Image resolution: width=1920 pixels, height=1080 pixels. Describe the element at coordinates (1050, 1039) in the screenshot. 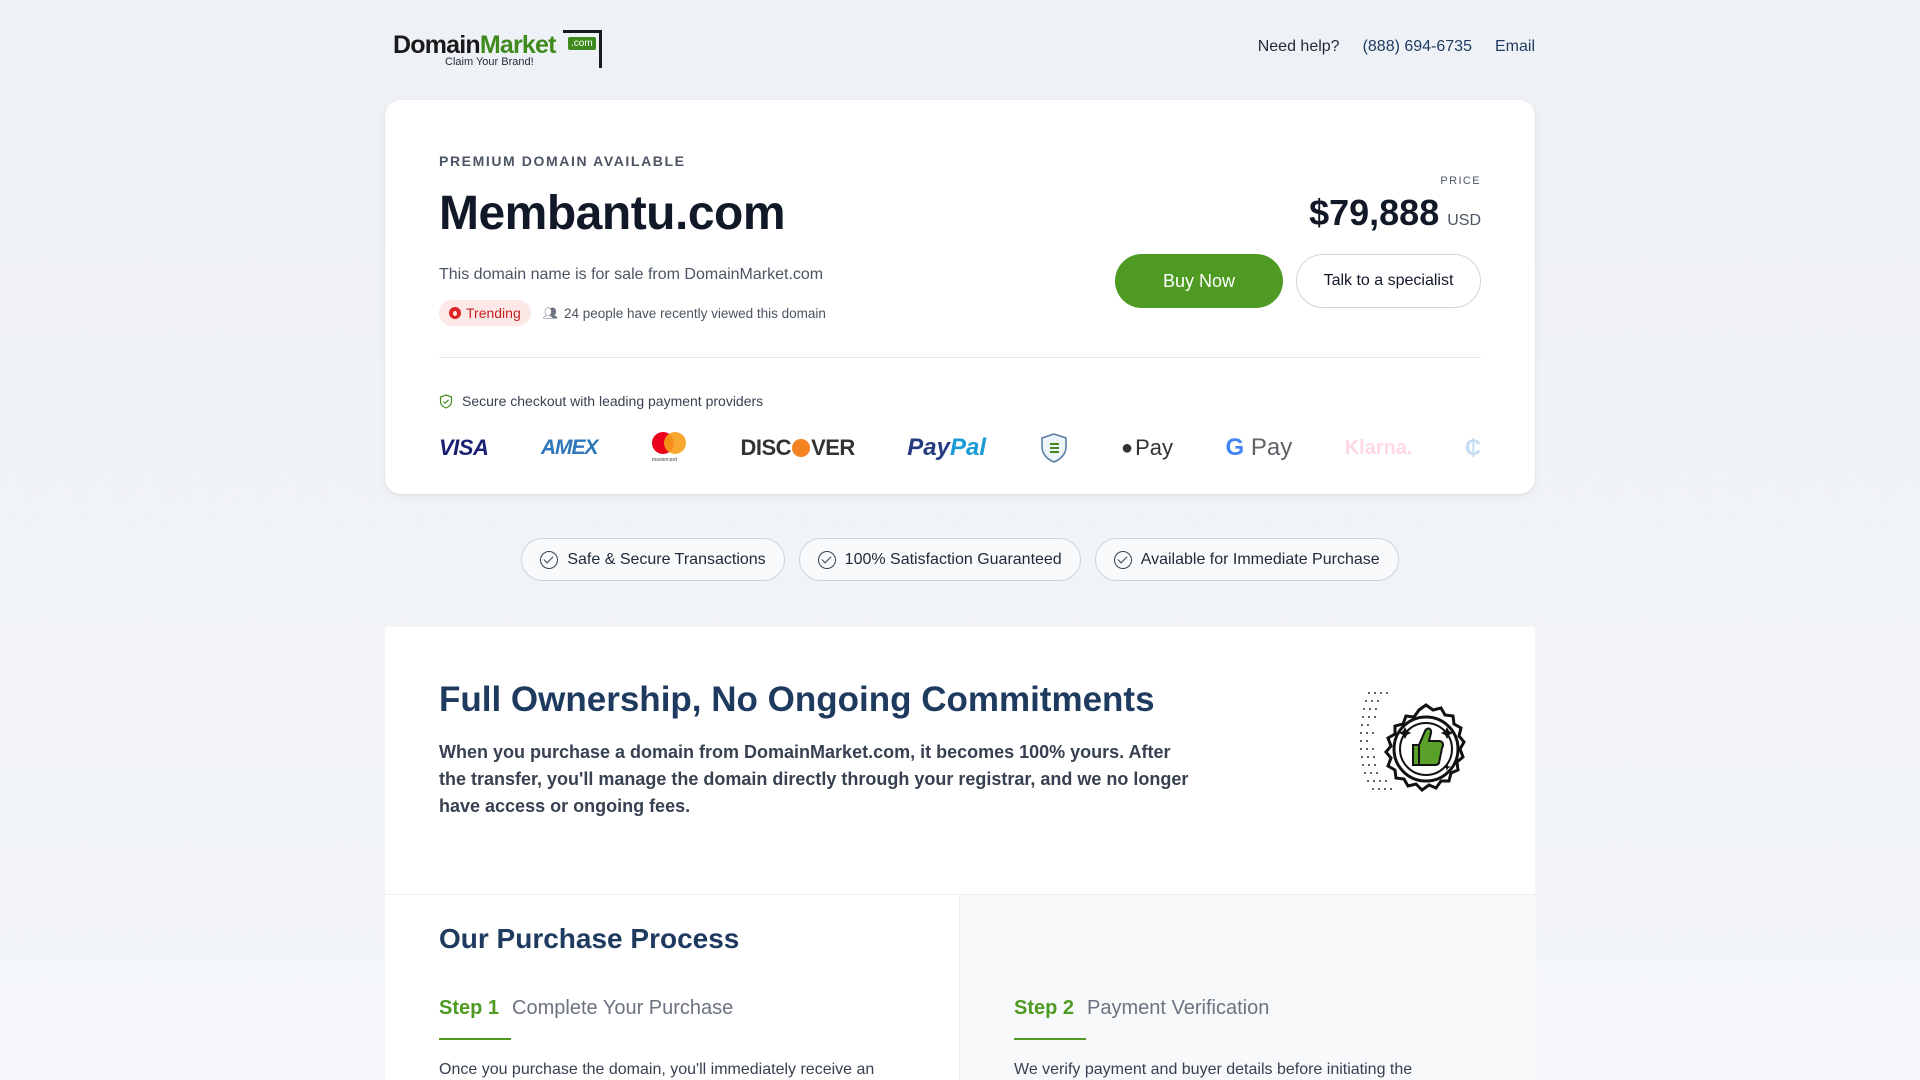

I see `step-2-underline` at that location.